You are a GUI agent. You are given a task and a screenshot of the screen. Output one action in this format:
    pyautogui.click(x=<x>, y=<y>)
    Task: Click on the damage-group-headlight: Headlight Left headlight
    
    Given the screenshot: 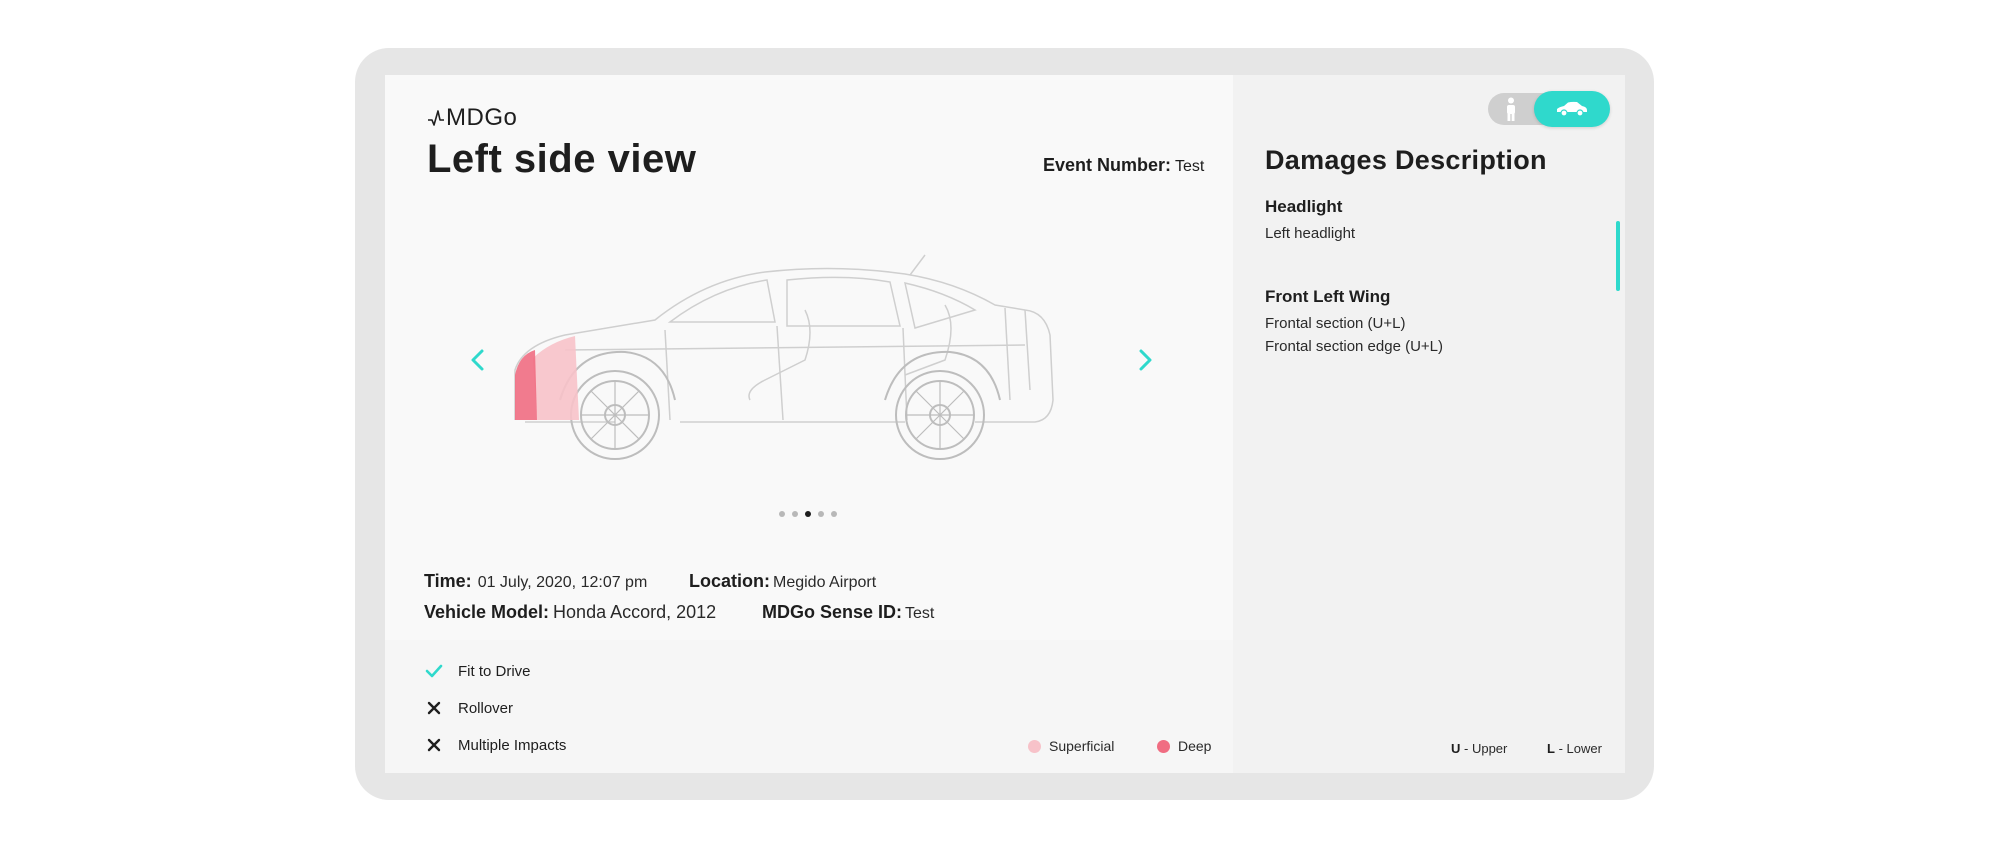 What is the action you would take?
    pyautogui.click(x=1310, y=221)
    